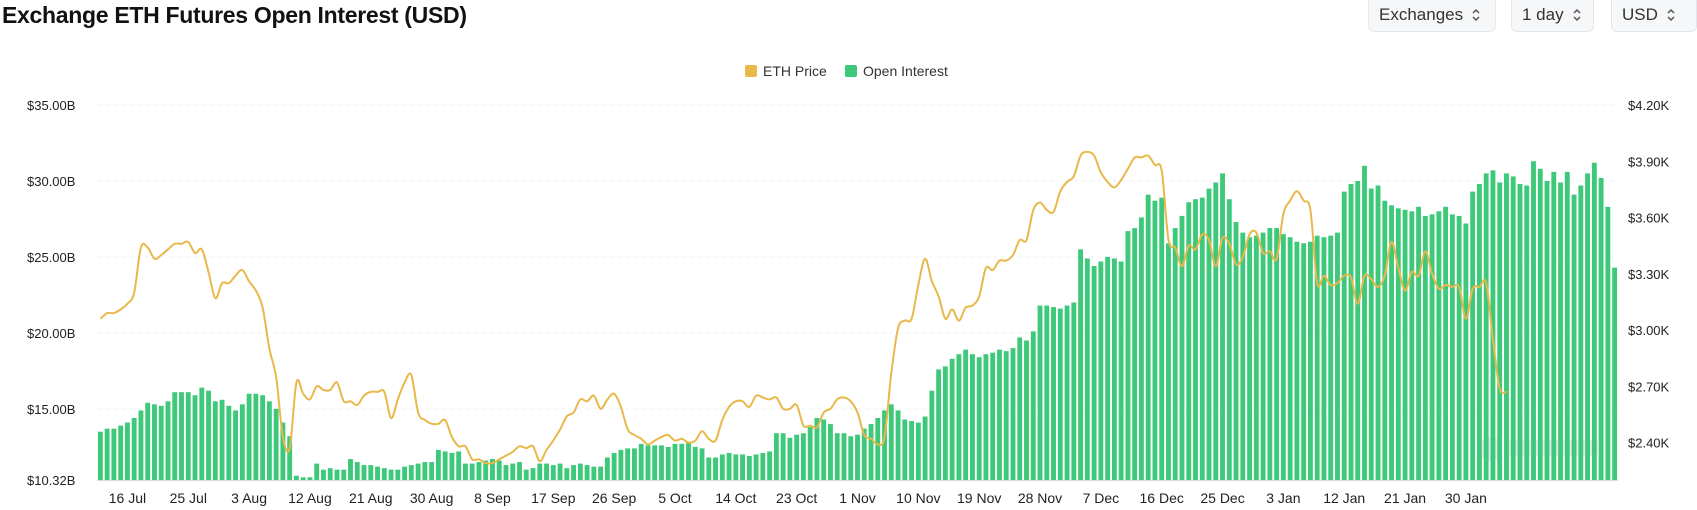 The height and width of the screenshot is (510, 1697). I want to click on x-tick-label: 19 Nov, so click(979, 498).